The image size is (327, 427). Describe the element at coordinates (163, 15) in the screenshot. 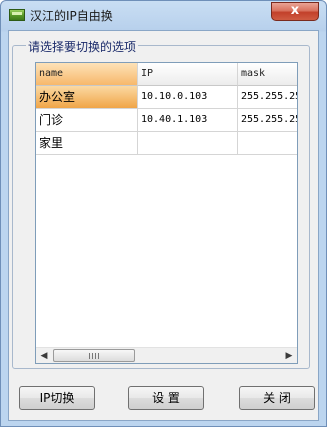

I see `title-bar: 汉江的IP自由换 x` at that location.